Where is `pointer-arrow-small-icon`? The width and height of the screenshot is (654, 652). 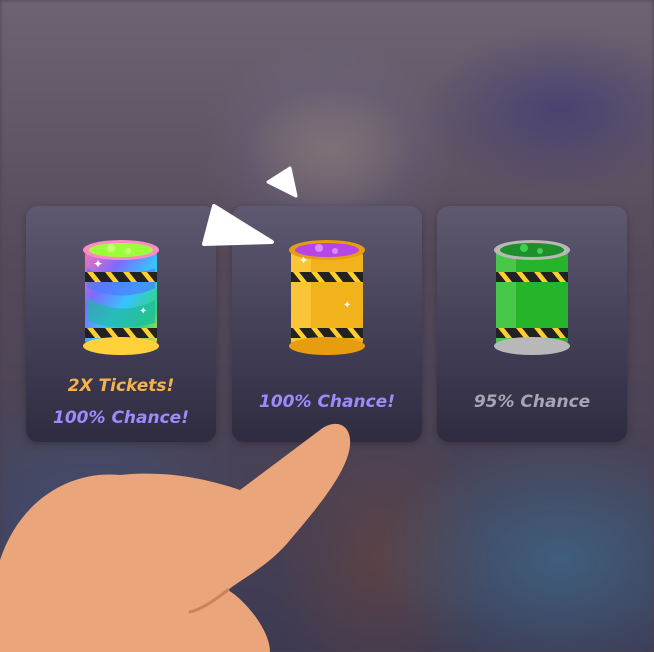 pointer-arrow-small-icon is located at coordinates (282, 182).